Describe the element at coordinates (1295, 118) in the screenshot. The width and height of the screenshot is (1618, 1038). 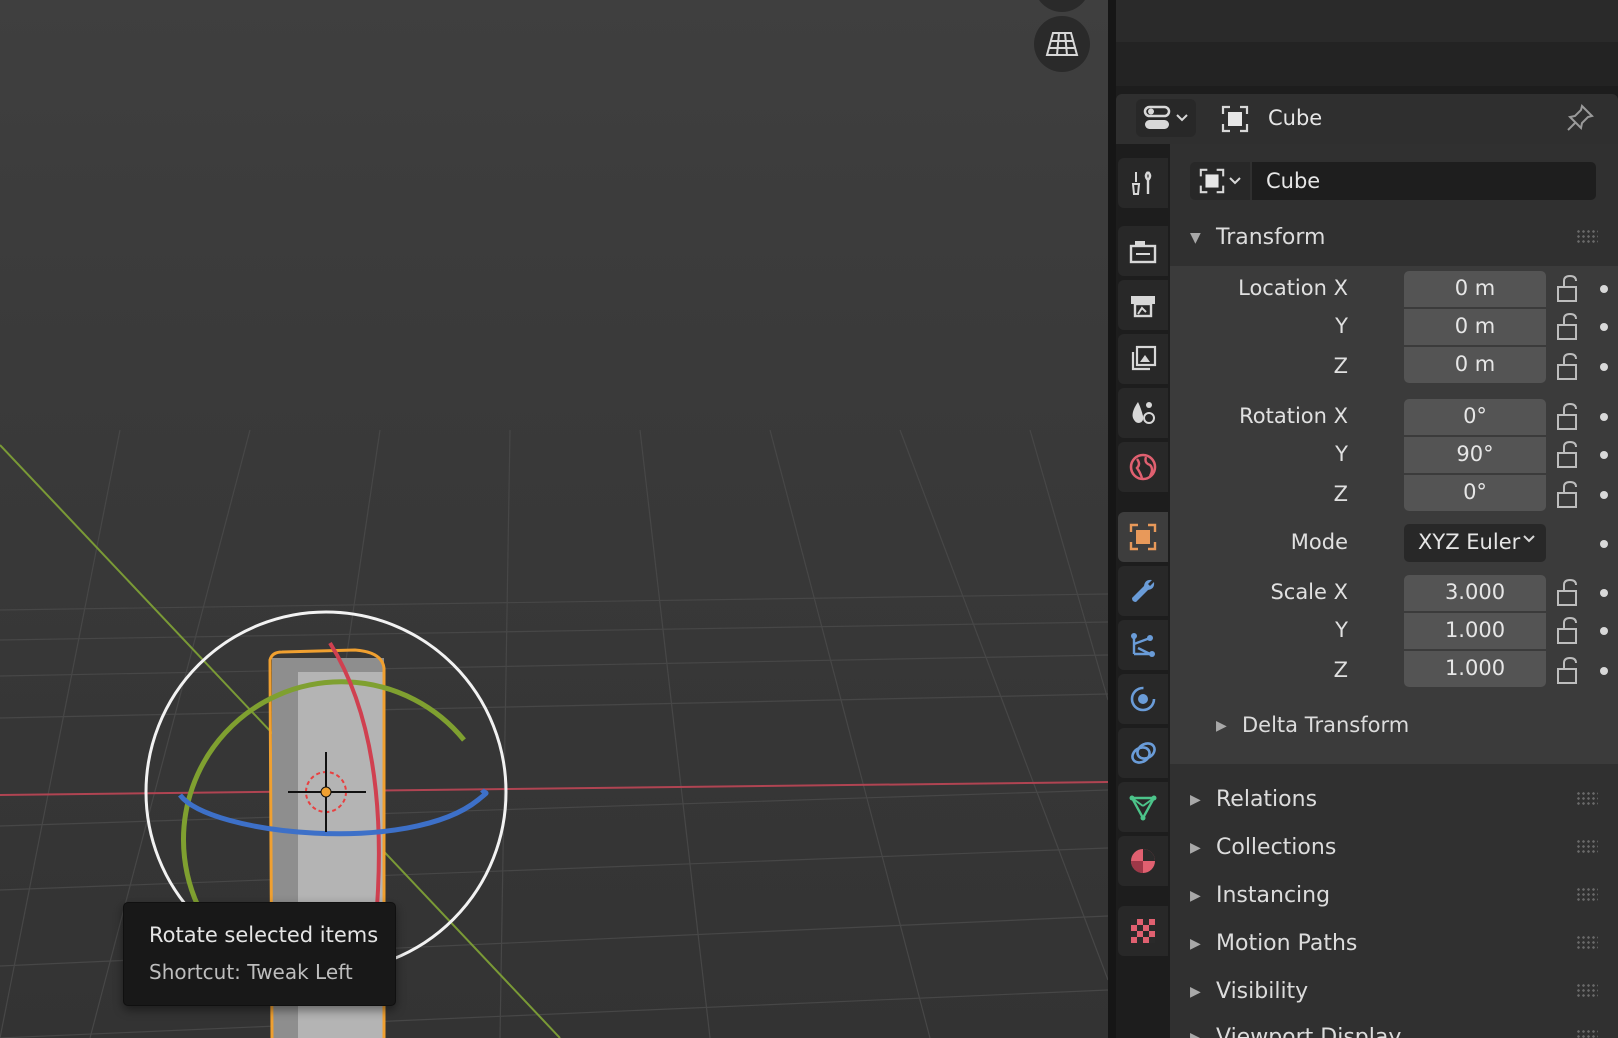
I see `context-title: Cube` at that location.